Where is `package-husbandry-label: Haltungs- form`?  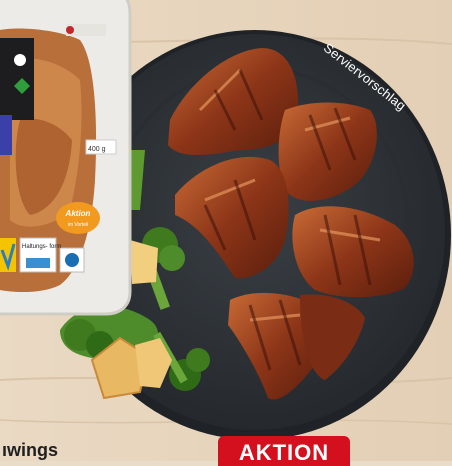
package-husbandry-label: Haltungs- form is located at coordinates (41, 247).